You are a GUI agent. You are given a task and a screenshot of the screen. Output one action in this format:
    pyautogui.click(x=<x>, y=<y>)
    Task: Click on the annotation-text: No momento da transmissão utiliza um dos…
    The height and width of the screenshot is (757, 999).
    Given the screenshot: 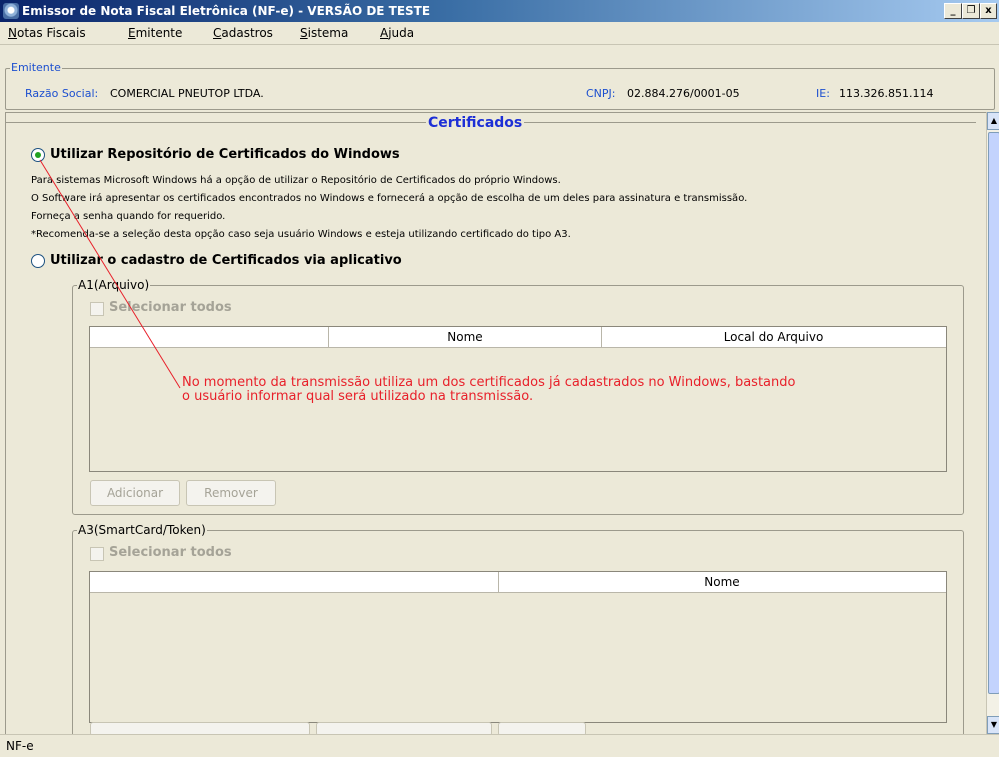 What is the action you would take?
    pyautogui.click(x=488, y=390)
    